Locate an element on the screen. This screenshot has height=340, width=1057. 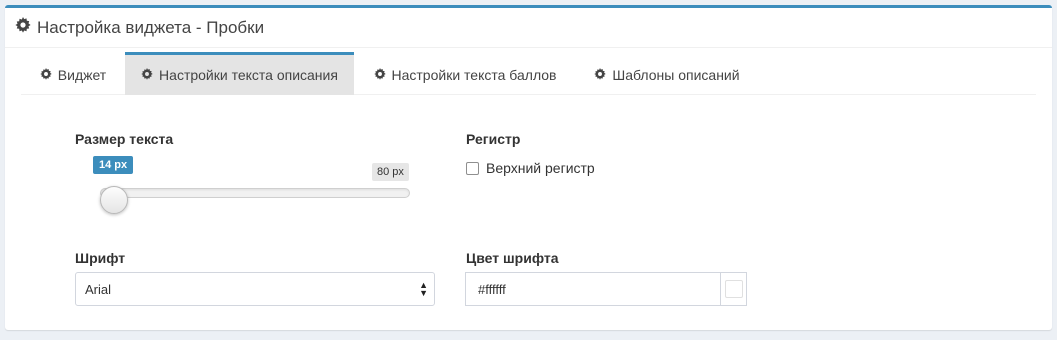
text-size-slider-handle is located at coordinates (114, 200).